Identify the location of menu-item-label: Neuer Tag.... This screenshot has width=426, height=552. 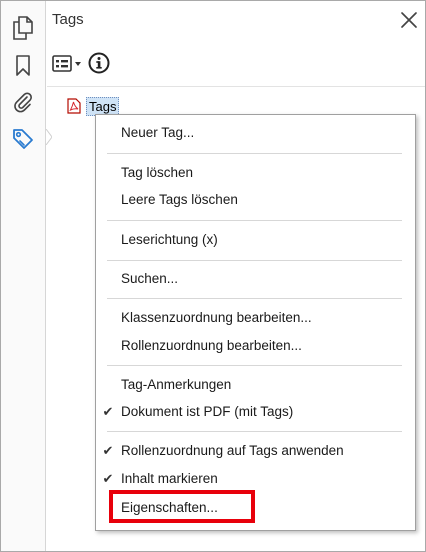
(158, 132).